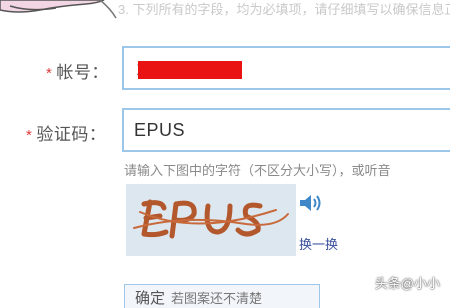 The height and width of the screenshot is (308, 450). Describe the element at coordinates (318, 243) in the screenshot. I see `refresh-captcha-link: 换一换` at that location.